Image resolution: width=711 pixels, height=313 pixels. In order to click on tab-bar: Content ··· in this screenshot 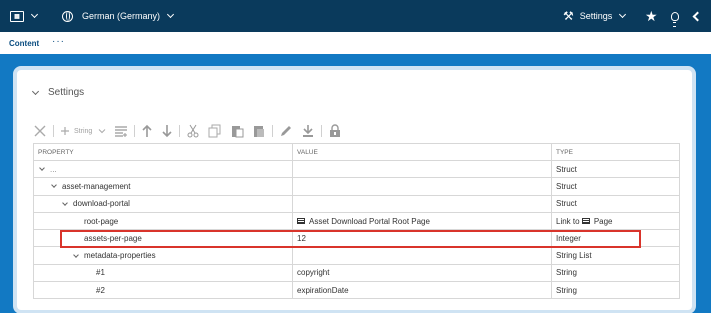, I will do `click(355, 43)`.